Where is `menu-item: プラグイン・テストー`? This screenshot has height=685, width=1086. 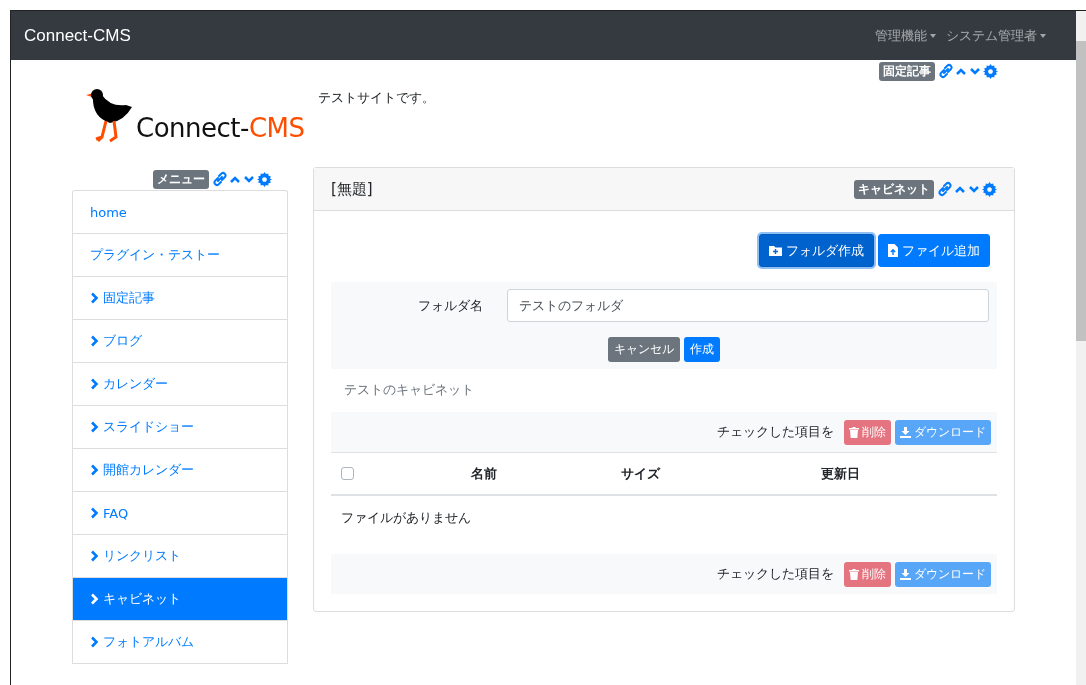
menu-item: プラグイン・テストー is located at coordinates (180, 255).